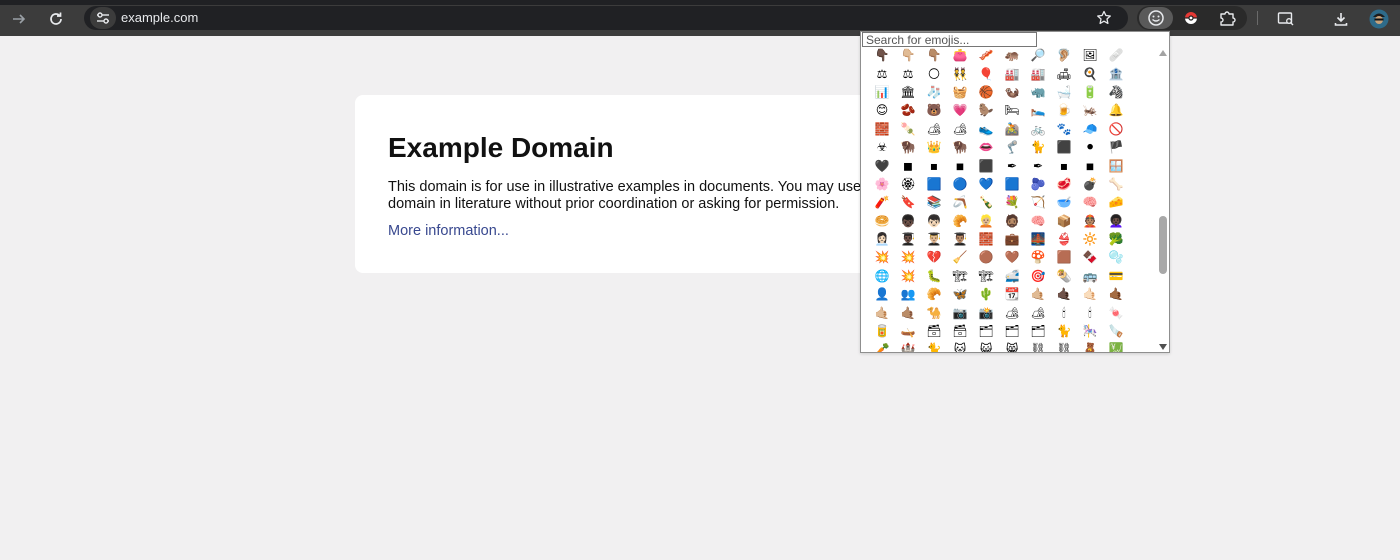 The image size is (1400, 560). What do you see at coordinates (960, 184) in the screenshot?
I see `emoji-cell: 🔵` at bounding box center [960, 184].